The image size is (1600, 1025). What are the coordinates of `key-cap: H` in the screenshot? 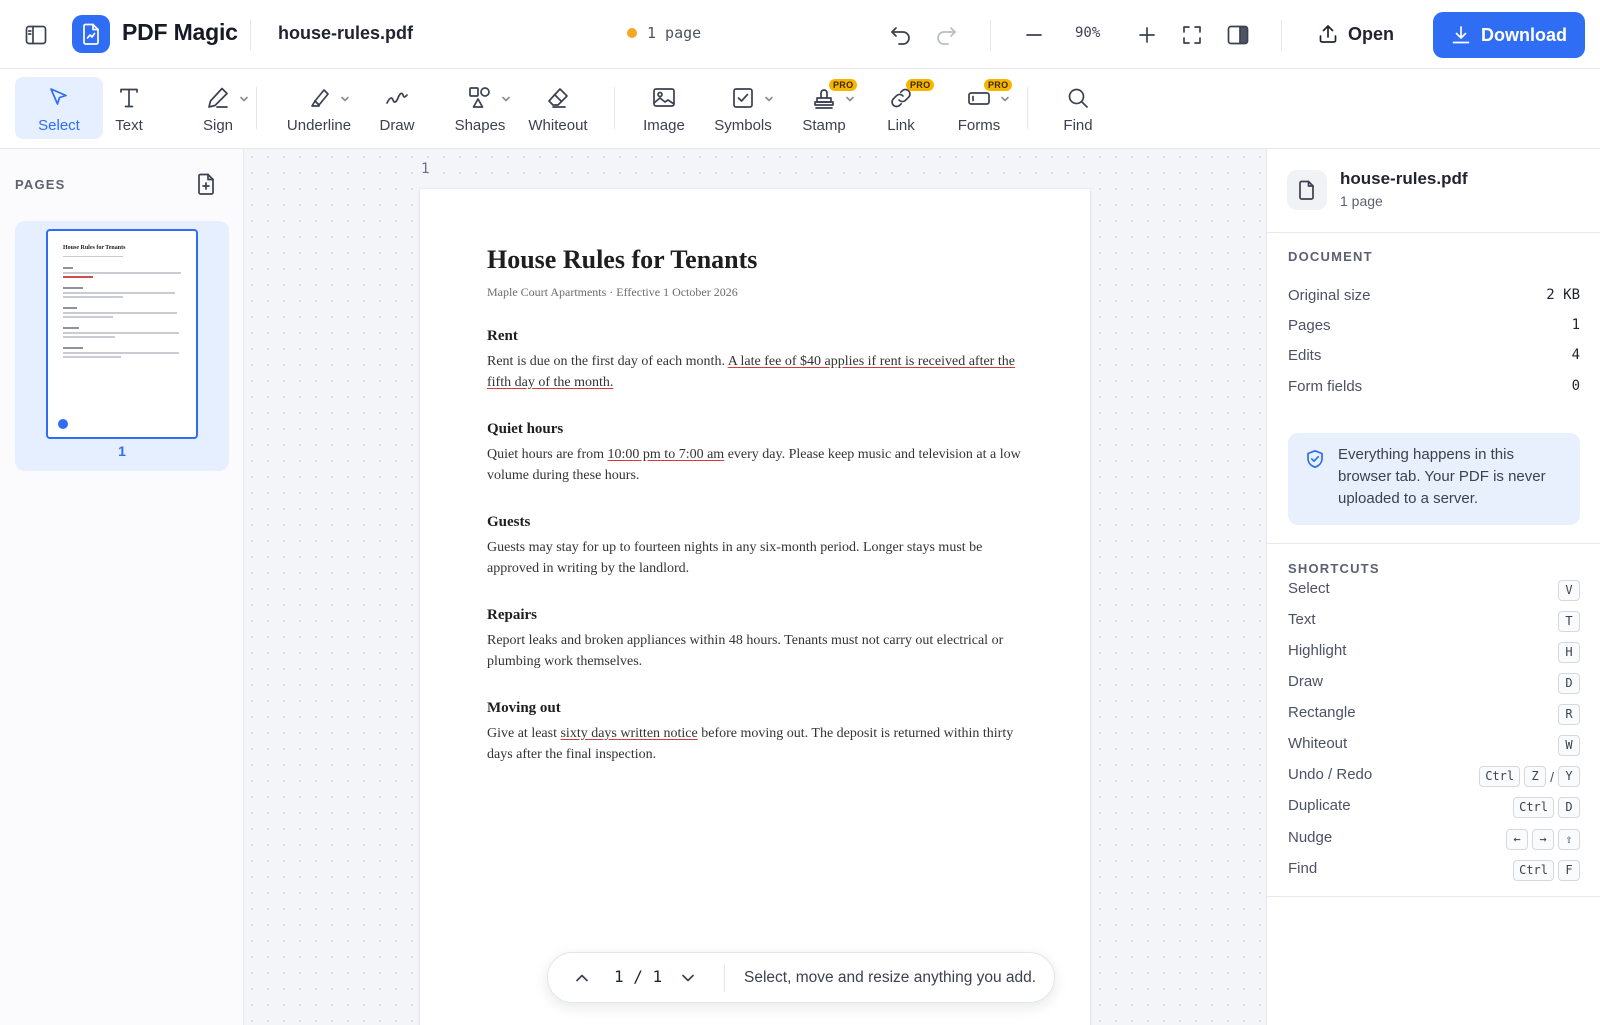 It's located at (1569, 652).